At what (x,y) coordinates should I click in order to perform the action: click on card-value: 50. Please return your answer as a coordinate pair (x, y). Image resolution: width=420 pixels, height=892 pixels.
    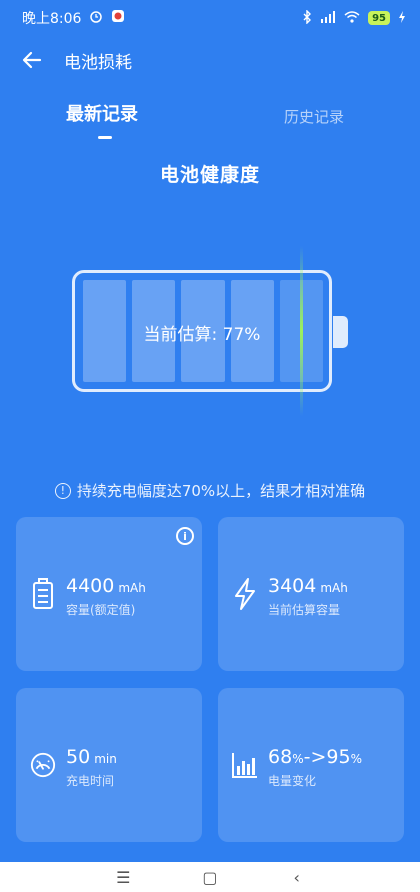
    Looking at the image, I should click on (78, 757).